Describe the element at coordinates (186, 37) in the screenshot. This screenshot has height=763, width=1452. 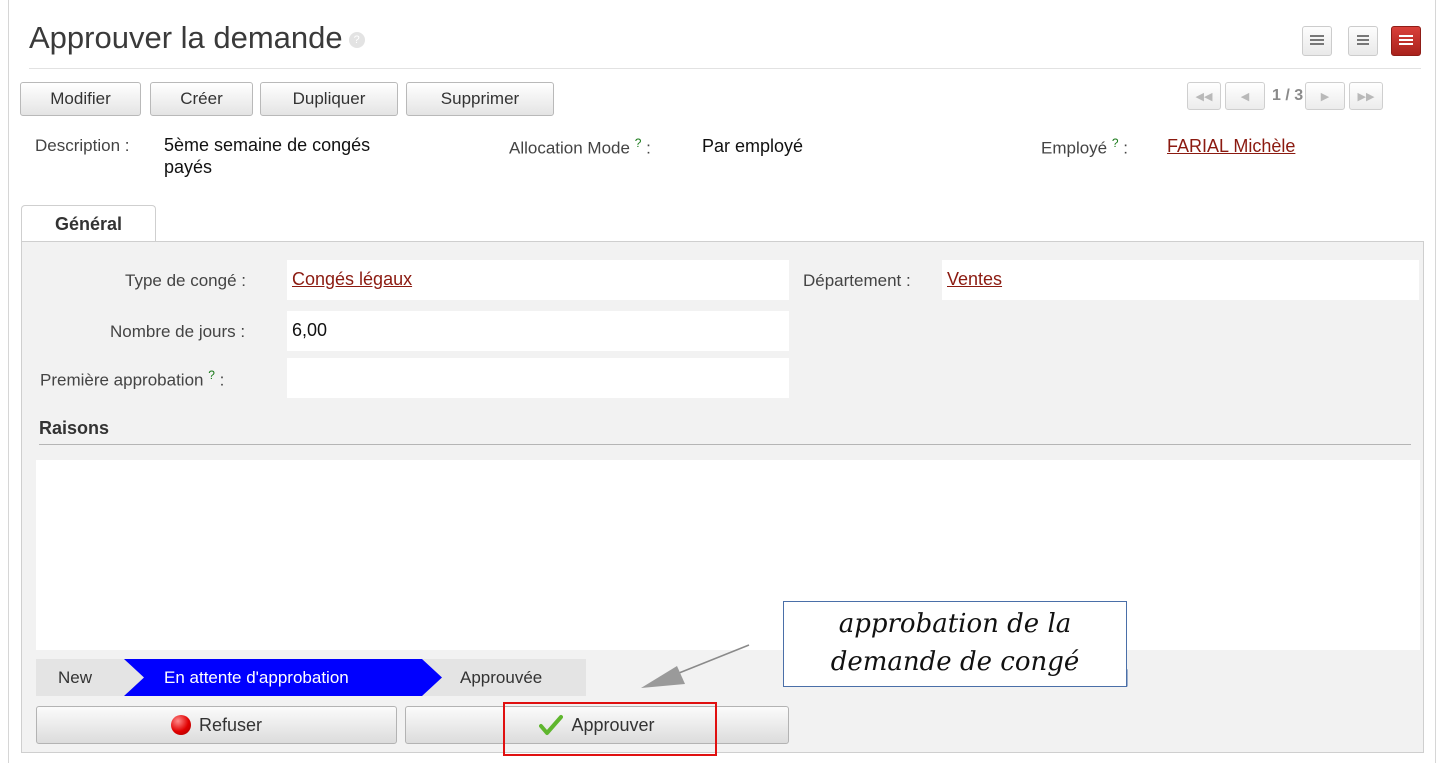
I see `page-title-text: Approuver la demande` at that location.